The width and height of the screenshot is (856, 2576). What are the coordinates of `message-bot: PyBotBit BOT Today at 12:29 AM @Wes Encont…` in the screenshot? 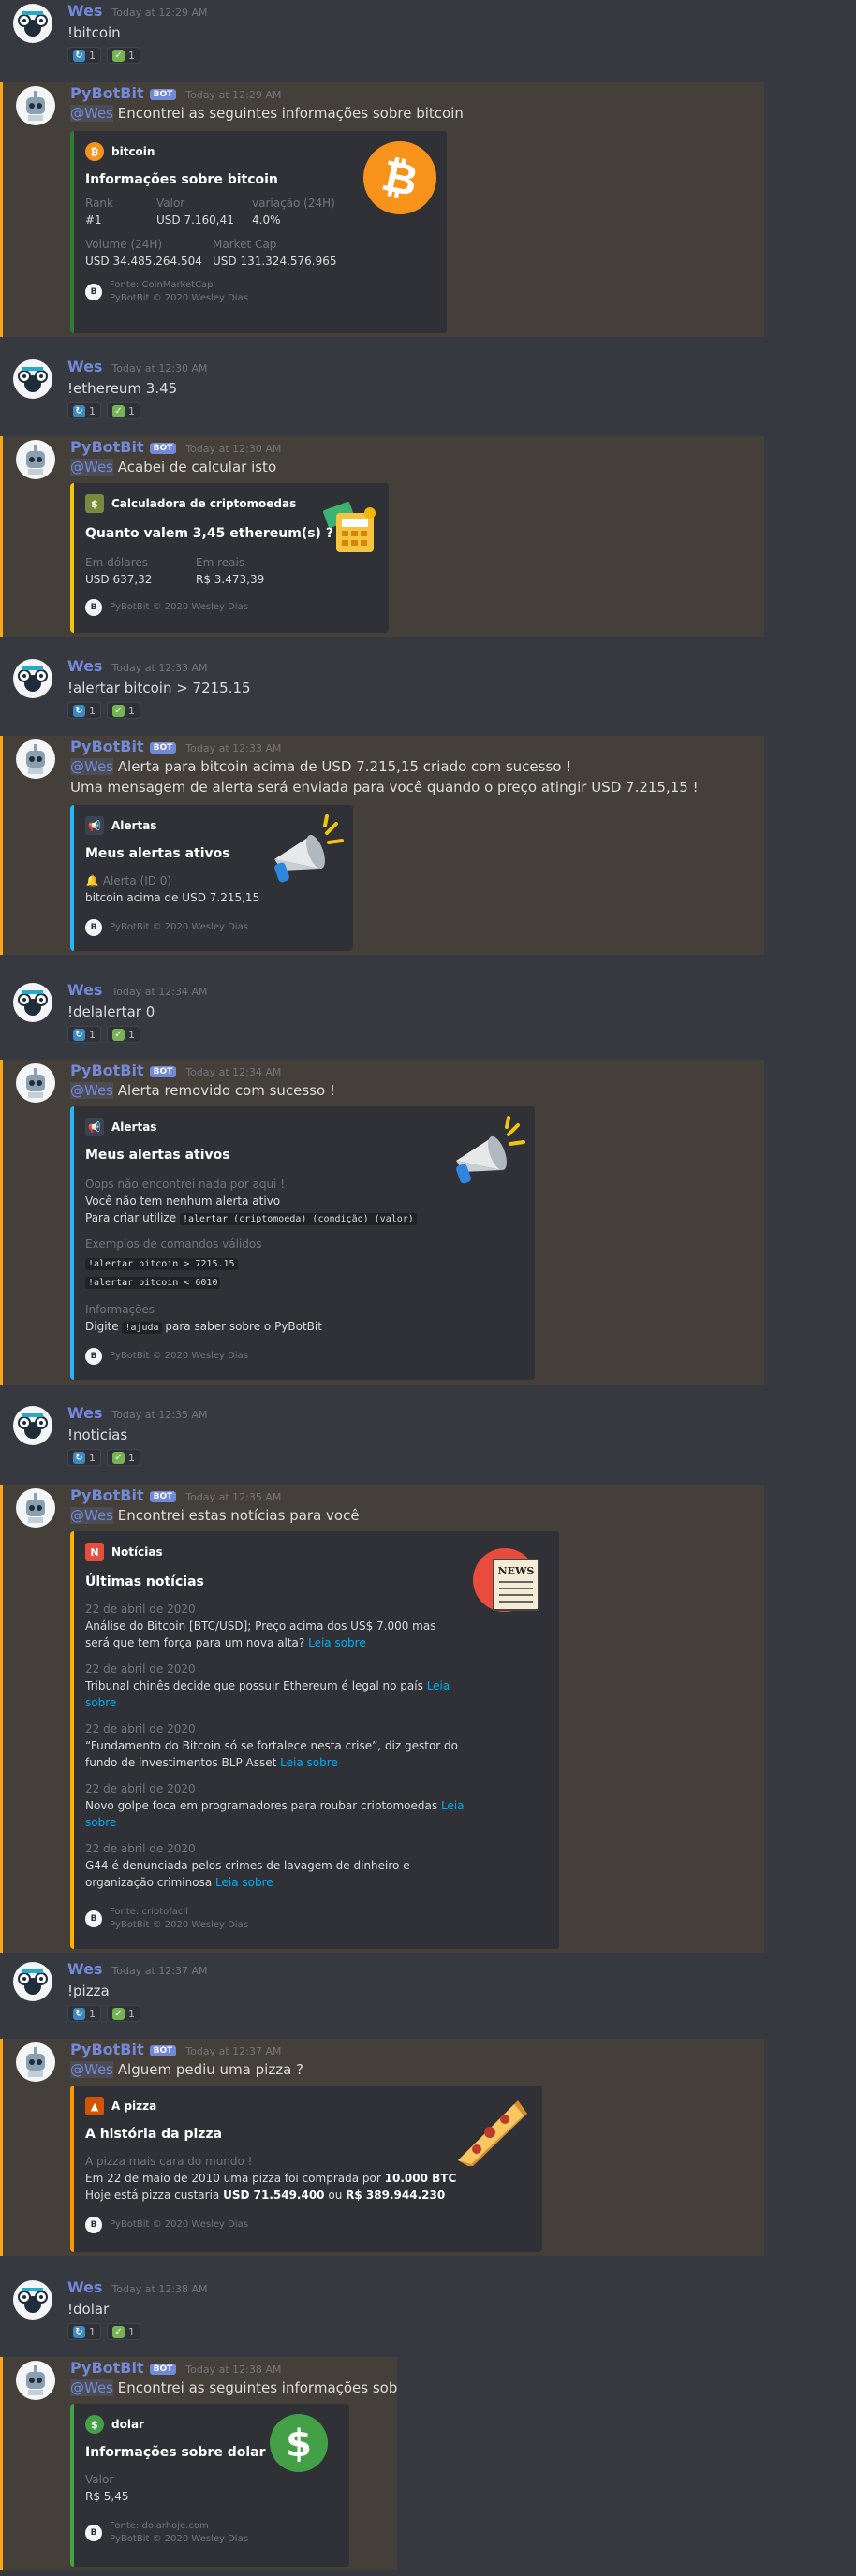 It's located at (382, 209).